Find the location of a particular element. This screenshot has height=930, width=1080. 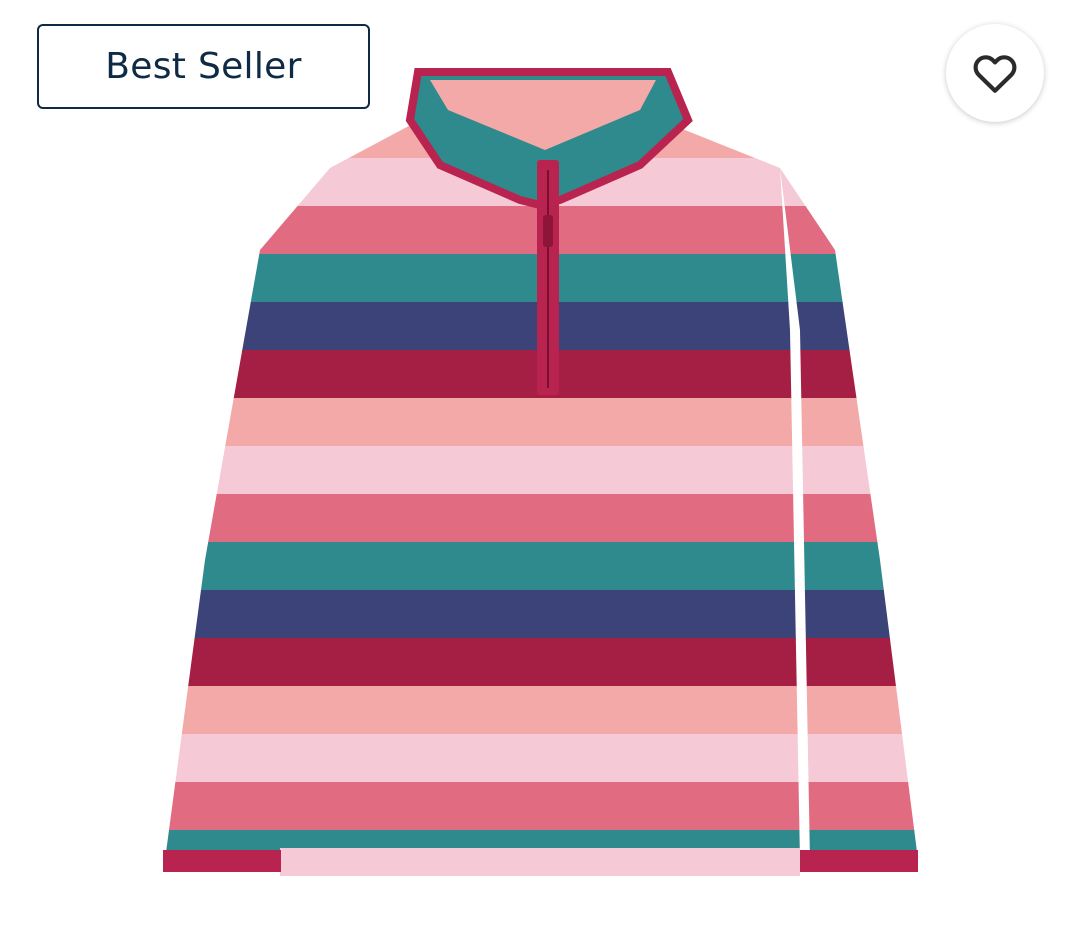

best-seller-badge: Best Seller is located at coordinates (203, 66).